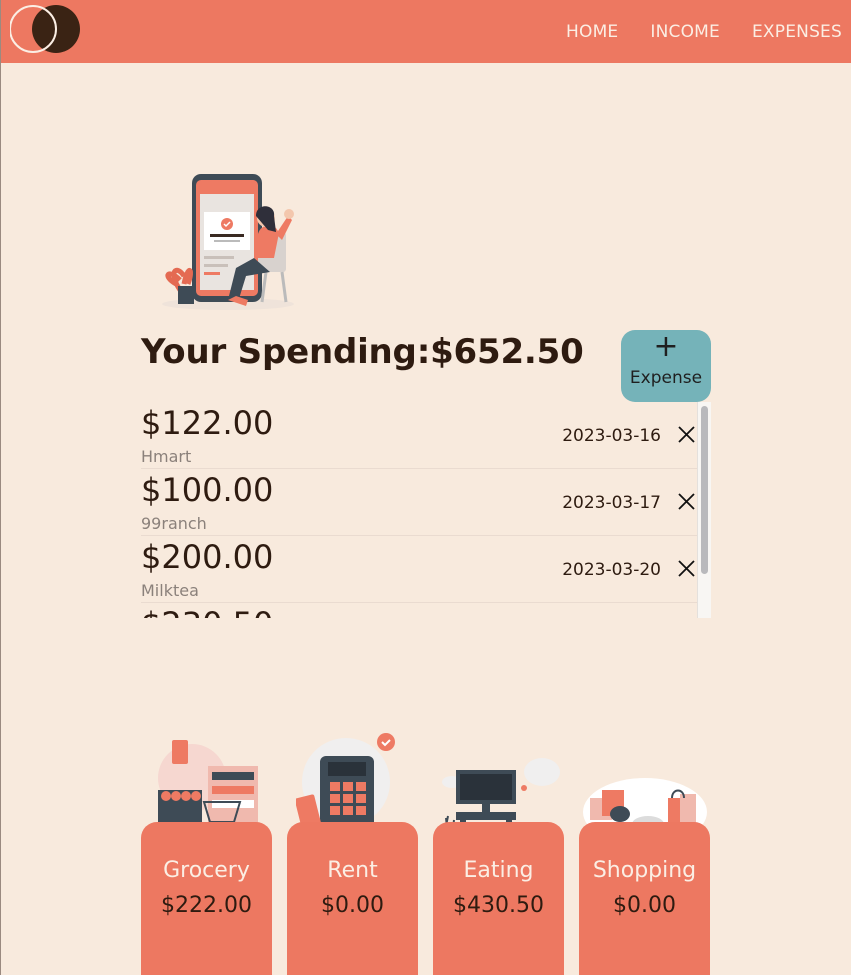 The height and width of the screenshot is (975, 851). What do you see at coordinates (206, 905) in the screenshot?
I see `category-value: $222.00` at bounding box center [206, 905].